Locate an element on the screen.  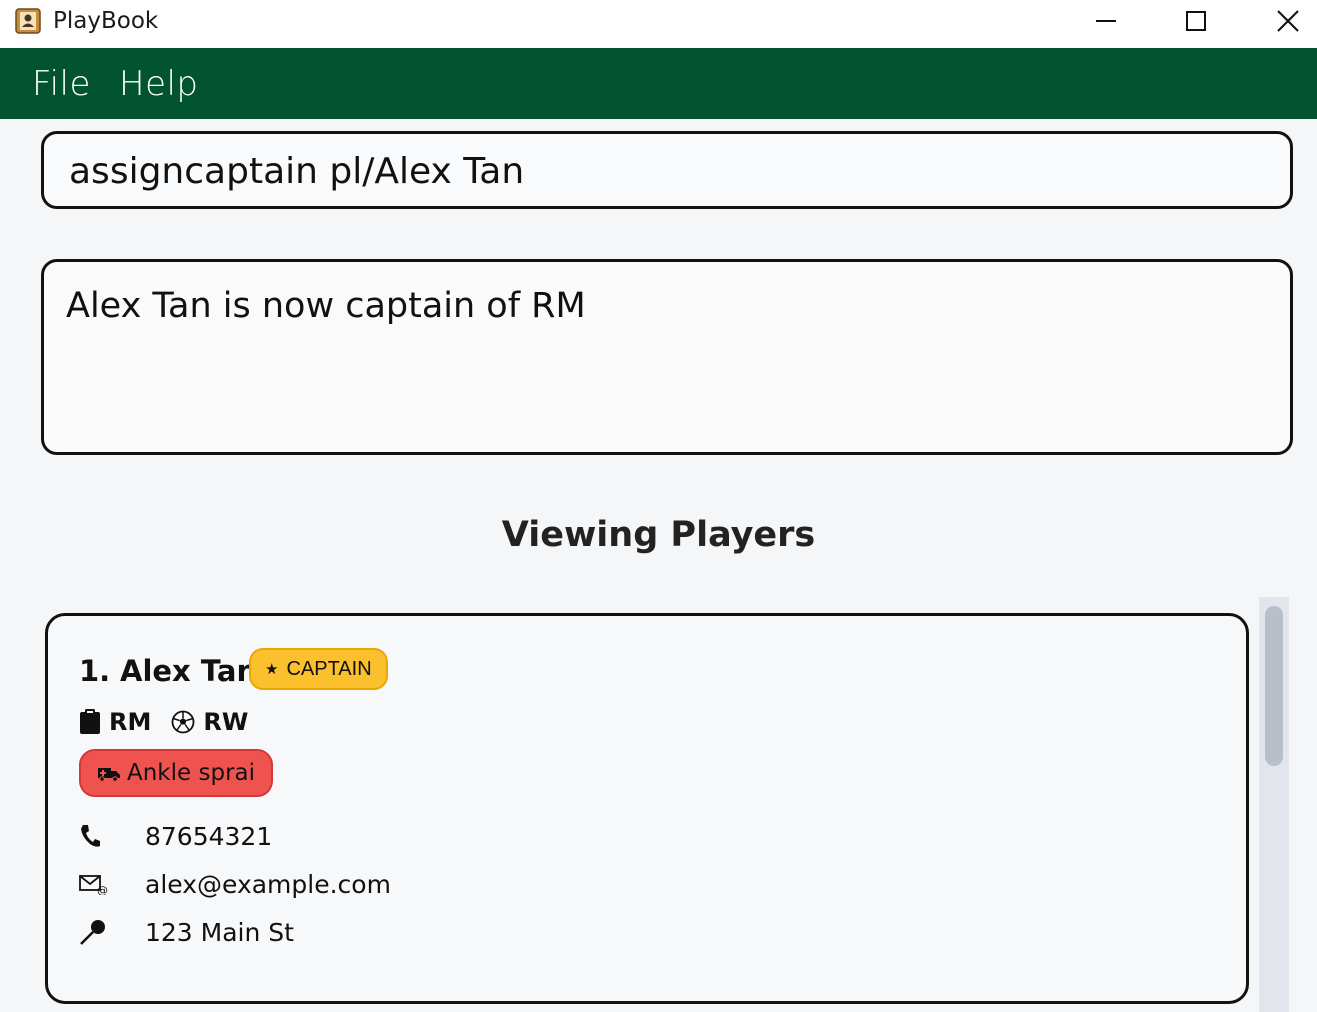
position-tag: RW is located at coordinates (209, 722).